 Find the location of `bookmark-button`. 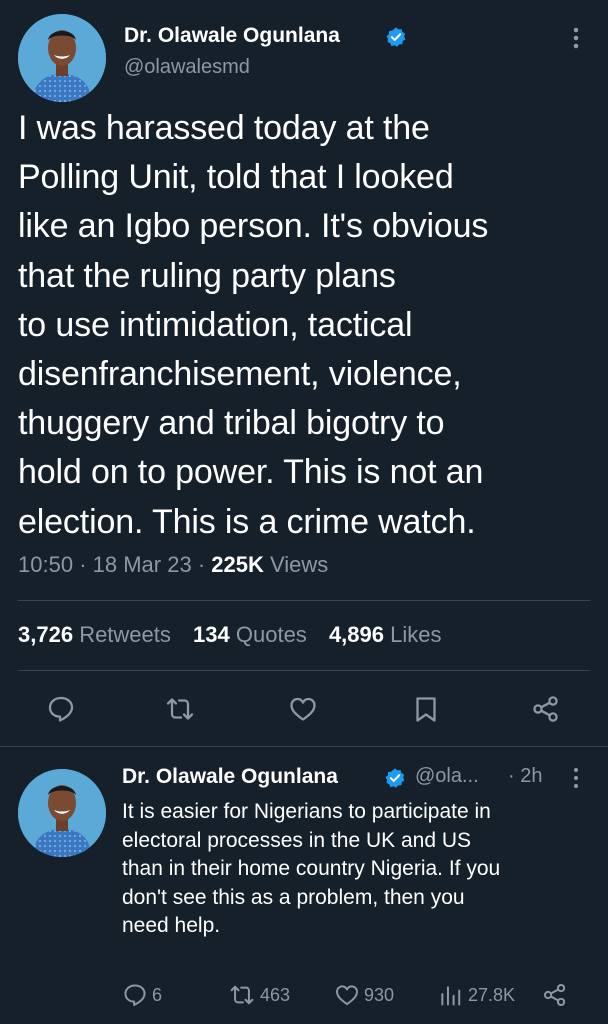

bookmark-button is located at coordinates (426, 709).